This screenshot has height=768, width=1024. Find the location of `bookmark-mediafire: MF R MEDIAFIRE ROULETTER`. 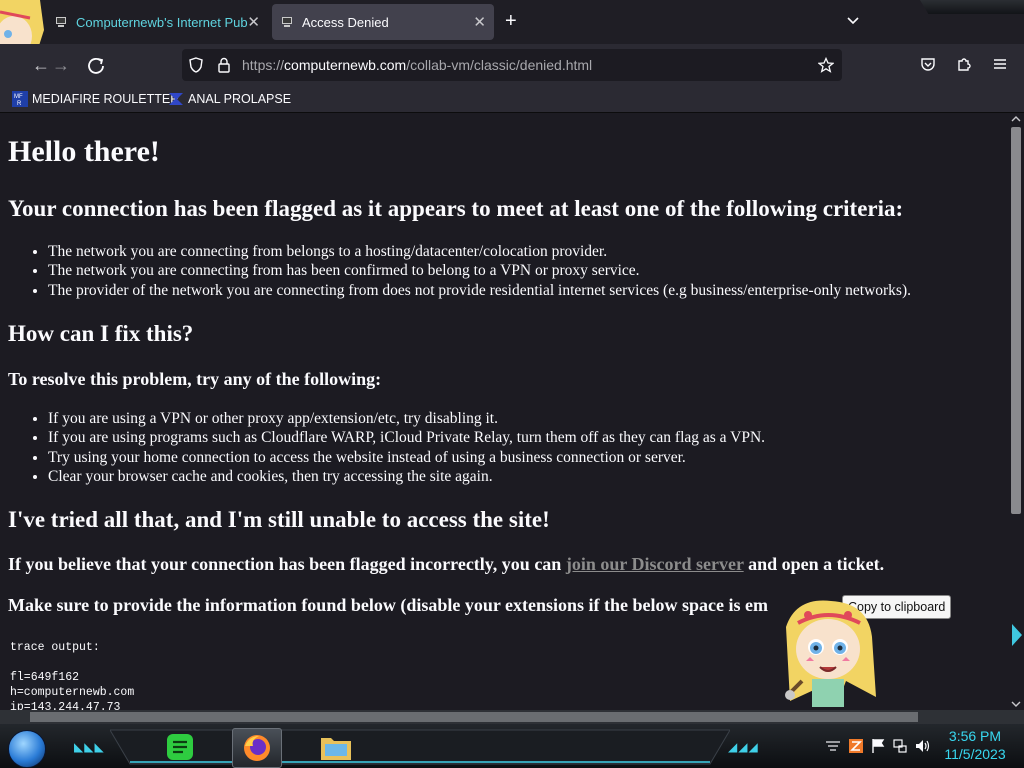

bookmark-mediafire: MF R MEDIAFIRE ROULETTER is located at coordinates (95, 99).